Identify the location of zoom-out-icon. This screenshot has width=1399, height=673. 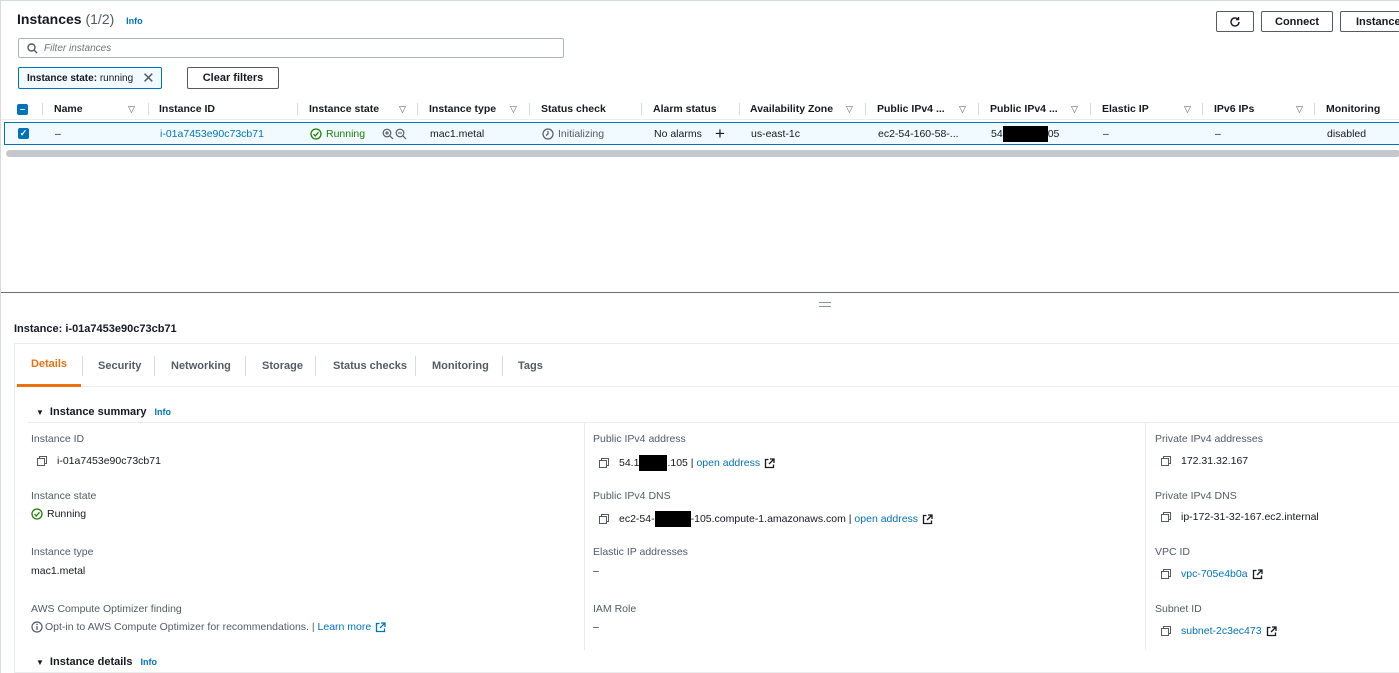
(401, 133).